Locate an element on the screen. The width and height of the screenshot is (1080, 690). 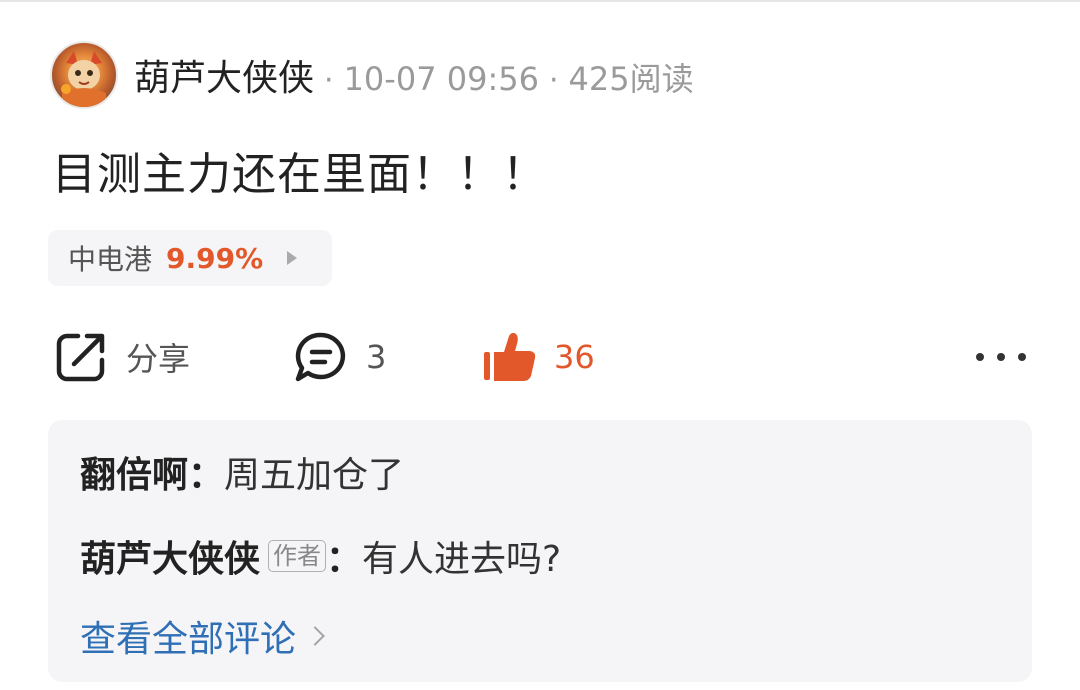
stock-change: 9.99% is located at coordinates (215, 258).